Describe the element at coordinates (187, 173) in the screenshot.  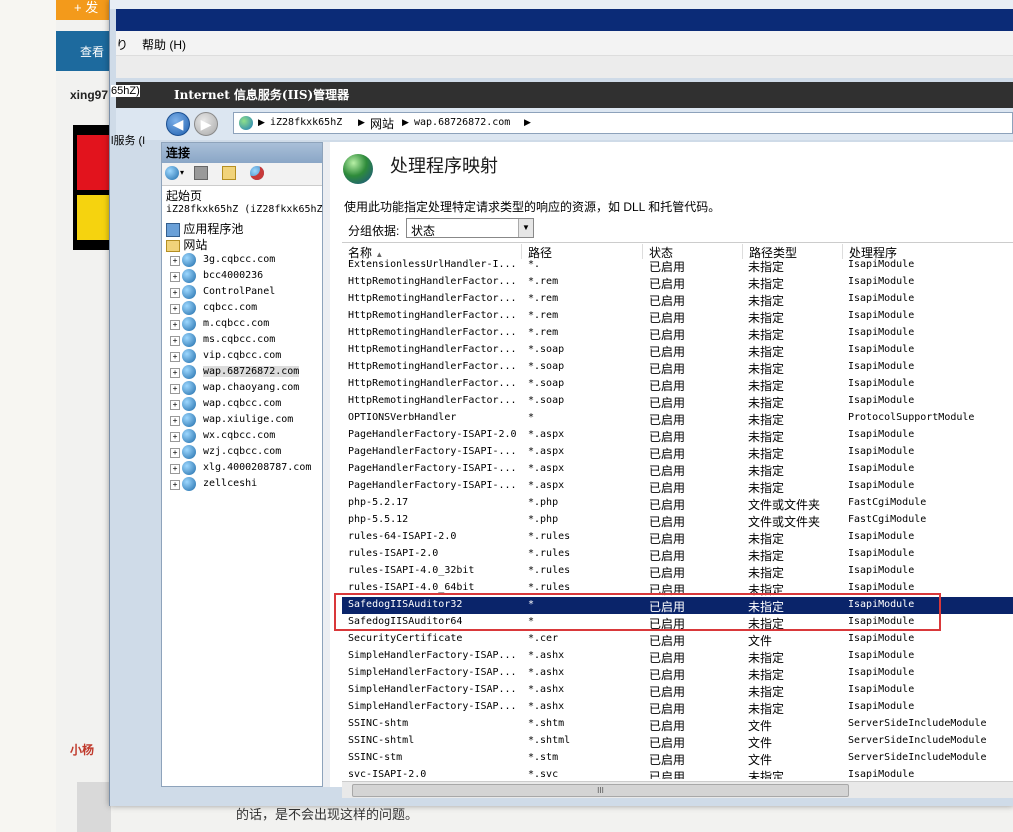
I see `dropdown-arrow-icon: ▾` at that location.